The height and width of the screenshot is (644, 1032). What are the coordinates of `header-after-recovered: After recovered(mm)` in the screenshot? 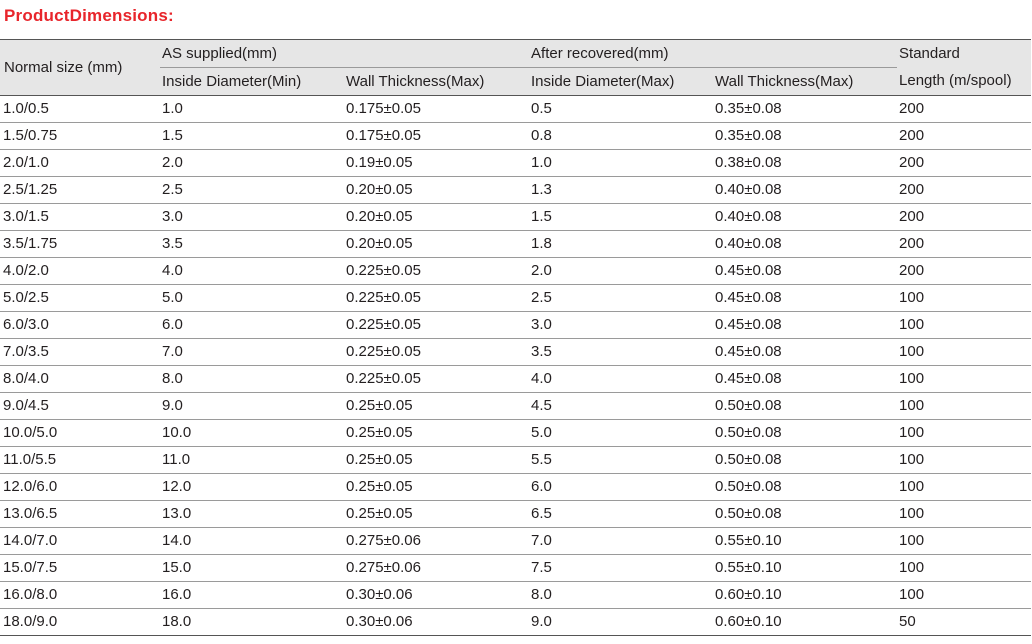 It's located at (713, 53).